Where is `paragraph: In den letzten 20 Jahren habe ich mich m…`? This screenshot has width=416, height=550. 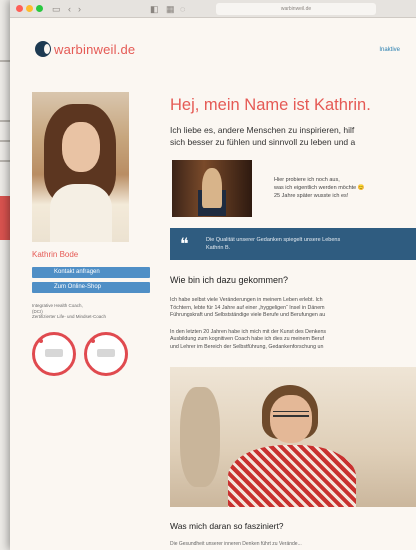 paragraph: In den letzten 20 Jahren habe ich mich m… is located at coordinates (248, 339).